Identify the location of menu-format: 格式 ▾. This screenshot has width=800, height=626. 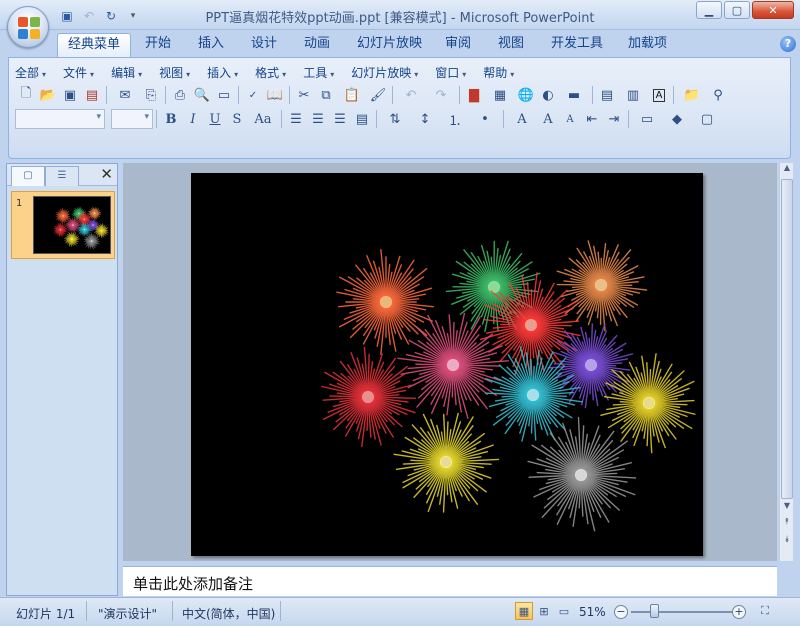
(270, 72).